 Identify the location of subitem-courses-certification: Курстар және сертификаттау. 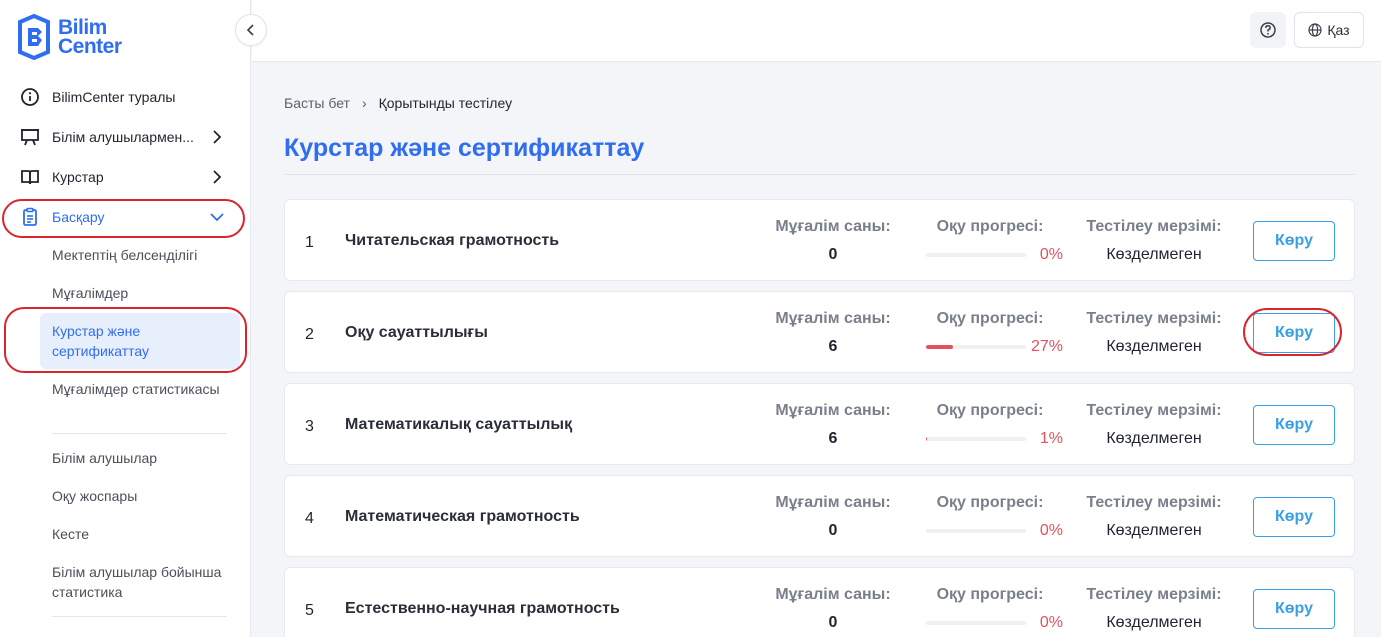
(140, 341).